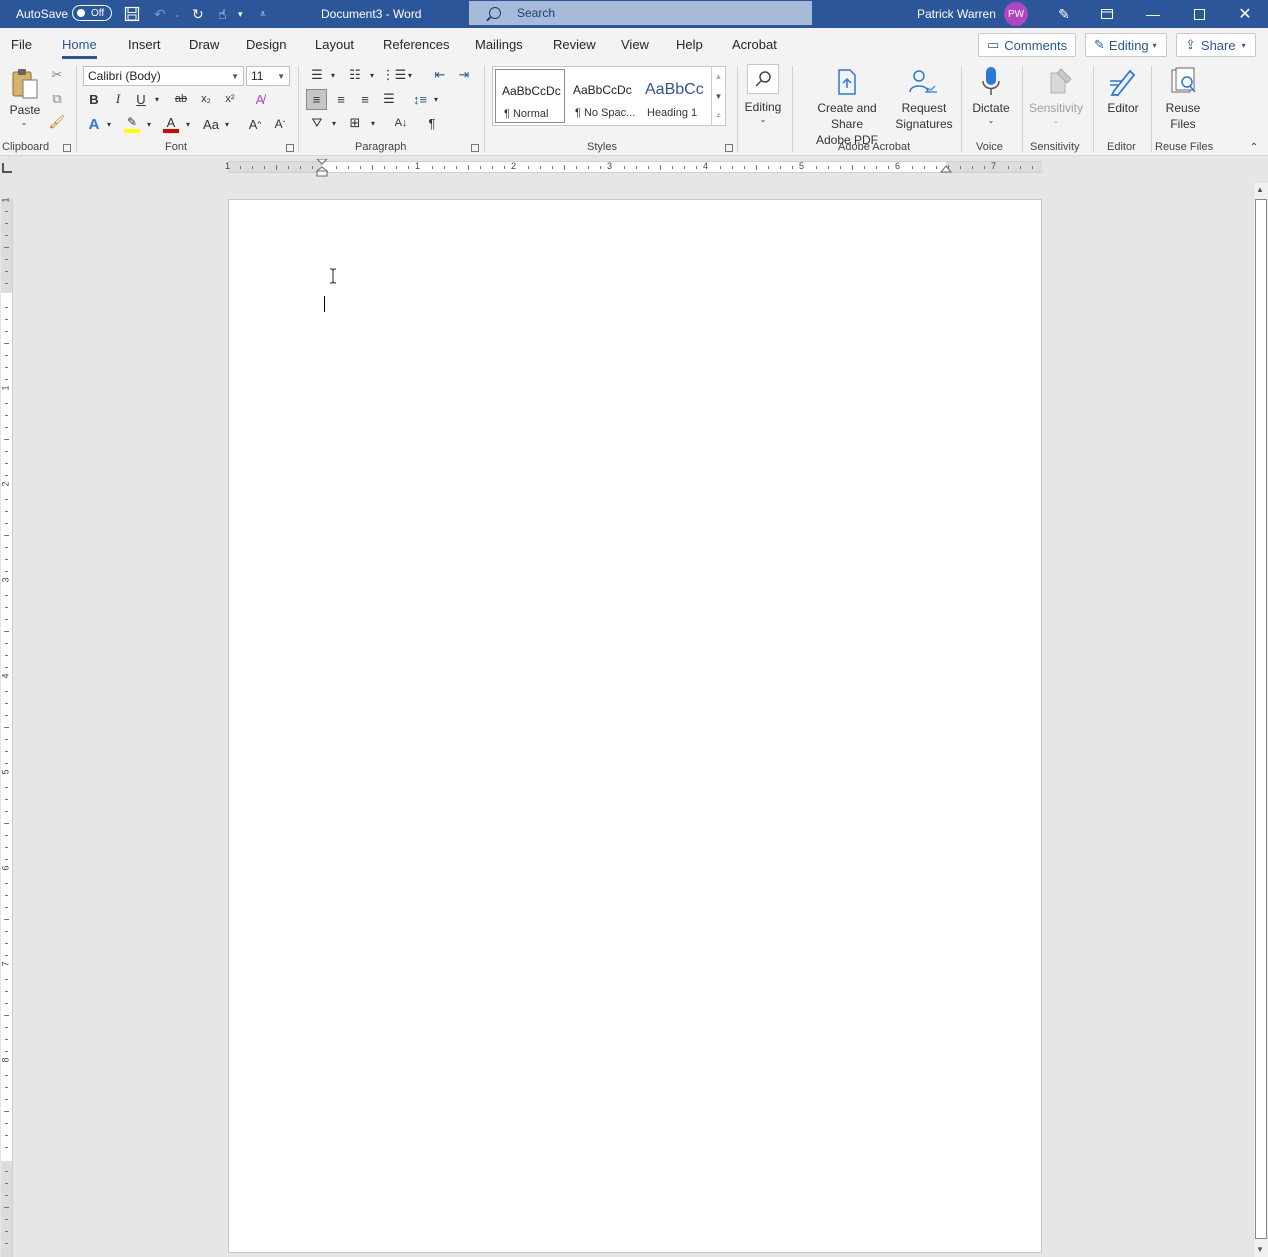 The image size is (1268, 1257). What do you see at coordinates (689, 44) in the screenshot?
I see `tab-help: Help` at bounding box center [689, 44].